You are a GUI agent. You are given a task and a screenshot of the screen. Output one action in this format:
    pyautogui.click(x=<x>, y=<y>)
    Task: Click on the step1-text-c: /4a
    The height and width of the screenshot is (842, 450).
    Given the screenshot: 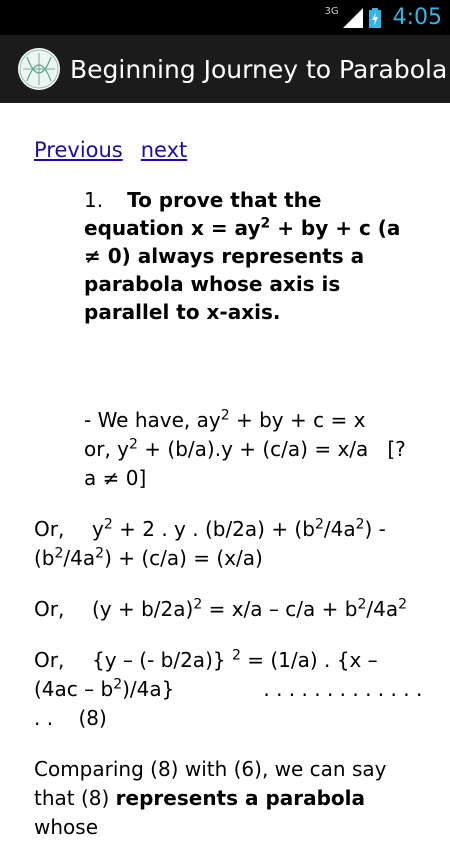 What is the action you would take?
    pyautogui.click(x=339, y=529)
    